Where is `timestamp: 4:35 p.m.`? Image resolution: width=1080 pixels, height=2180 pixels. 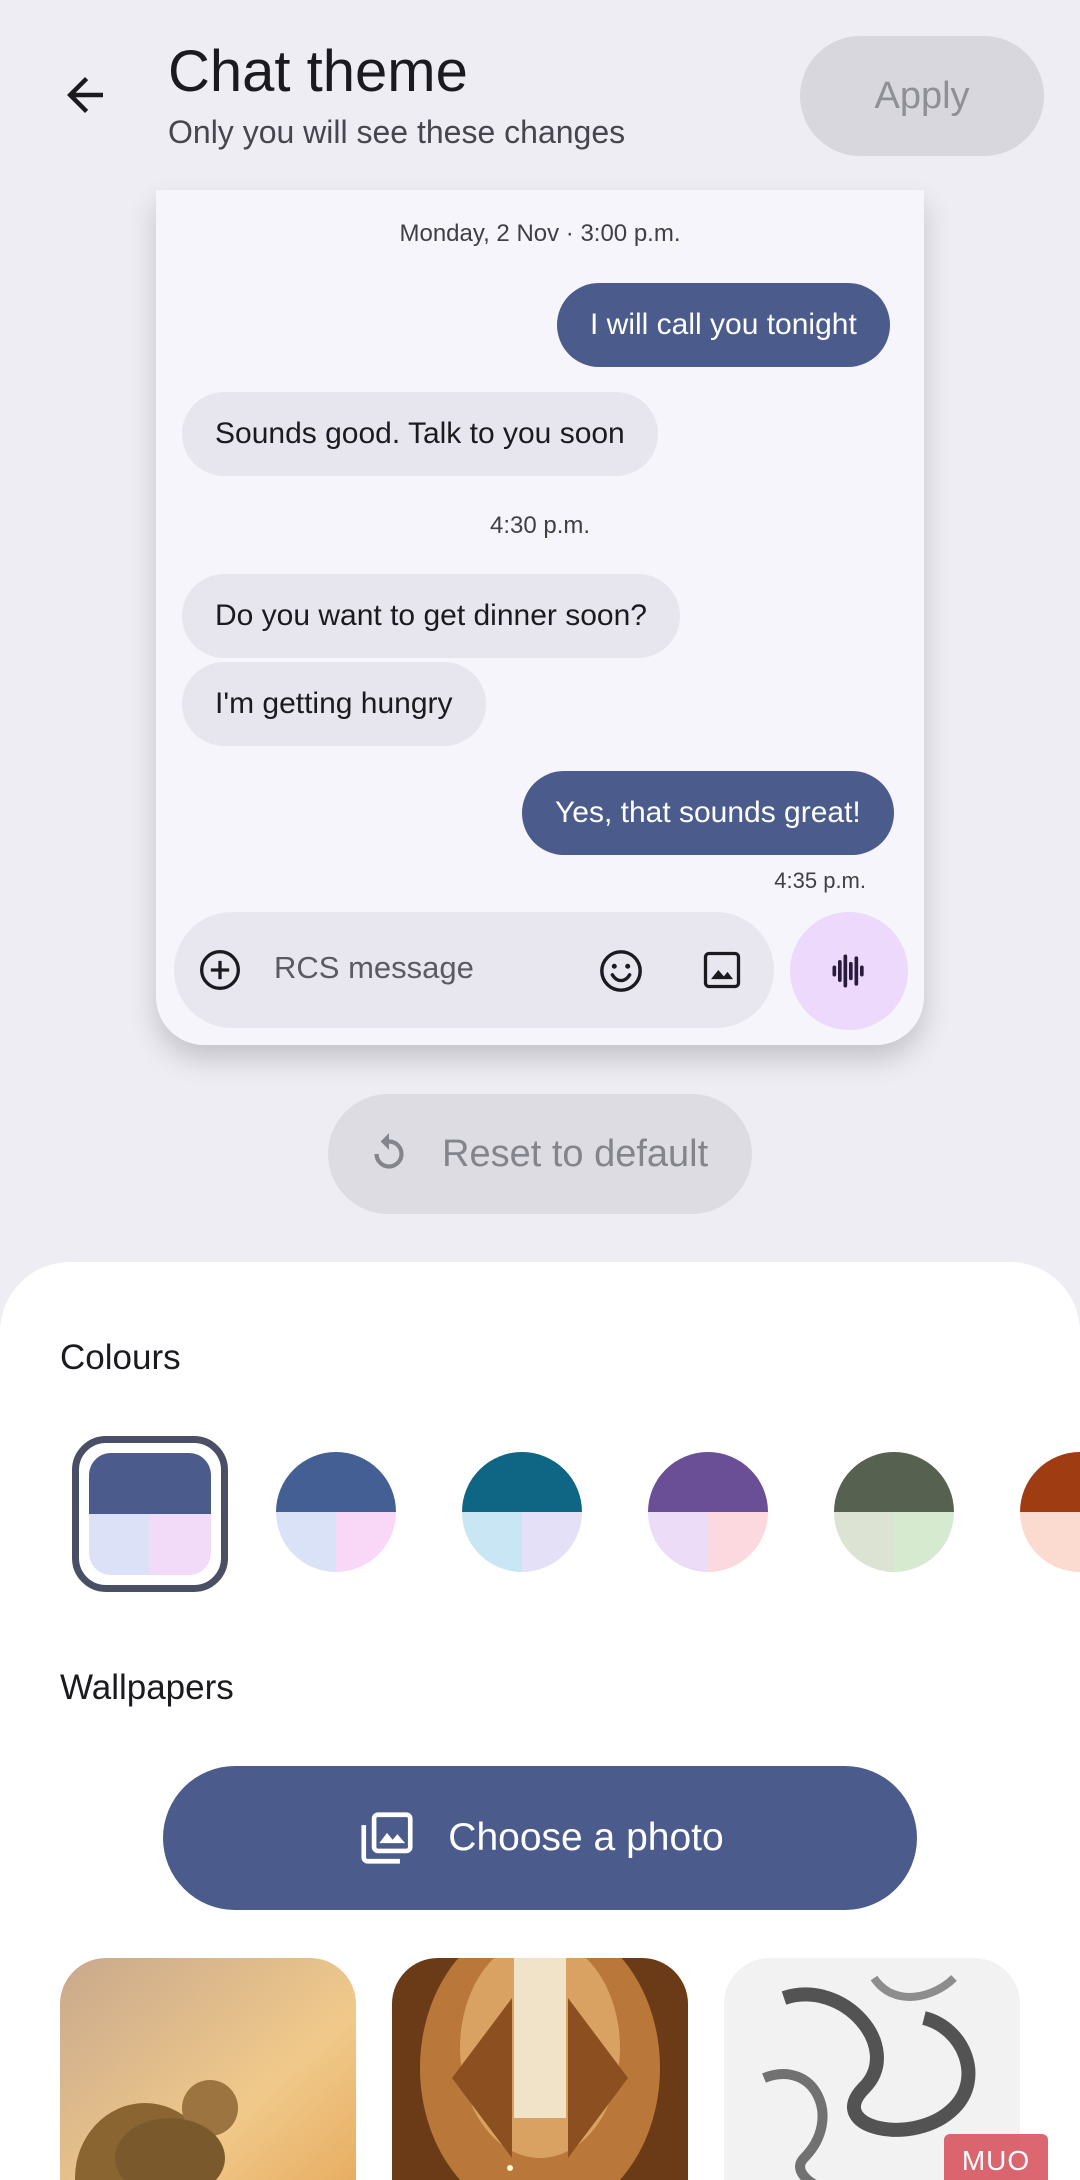
timestamp: 4:35 p.m. is located at coordinates (820, 880).